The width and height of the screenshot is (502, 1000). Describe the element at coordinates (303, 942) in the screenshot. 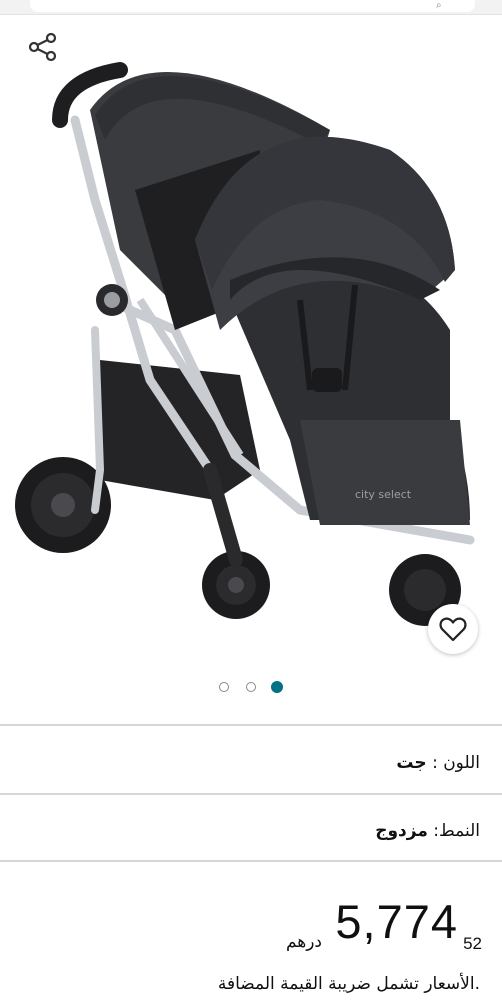

I see `price-currency: درهم` at that location.